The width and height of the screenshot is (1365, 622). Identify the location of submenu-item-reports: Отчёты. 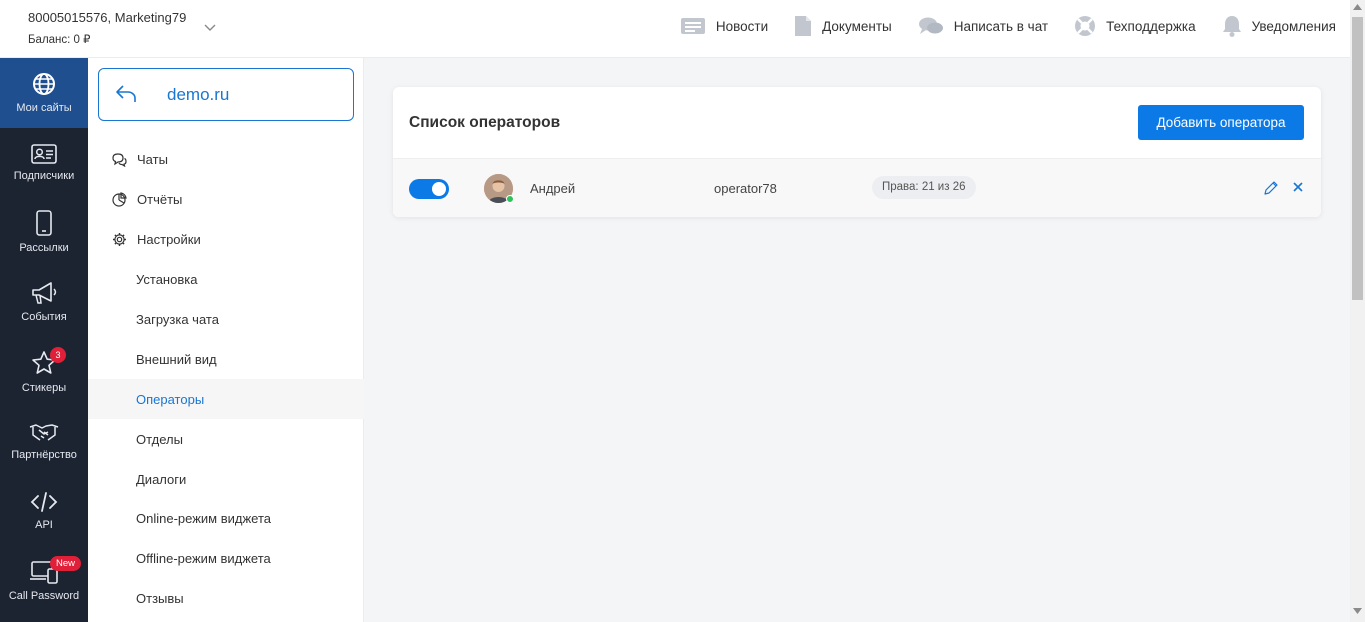
(226, 200).